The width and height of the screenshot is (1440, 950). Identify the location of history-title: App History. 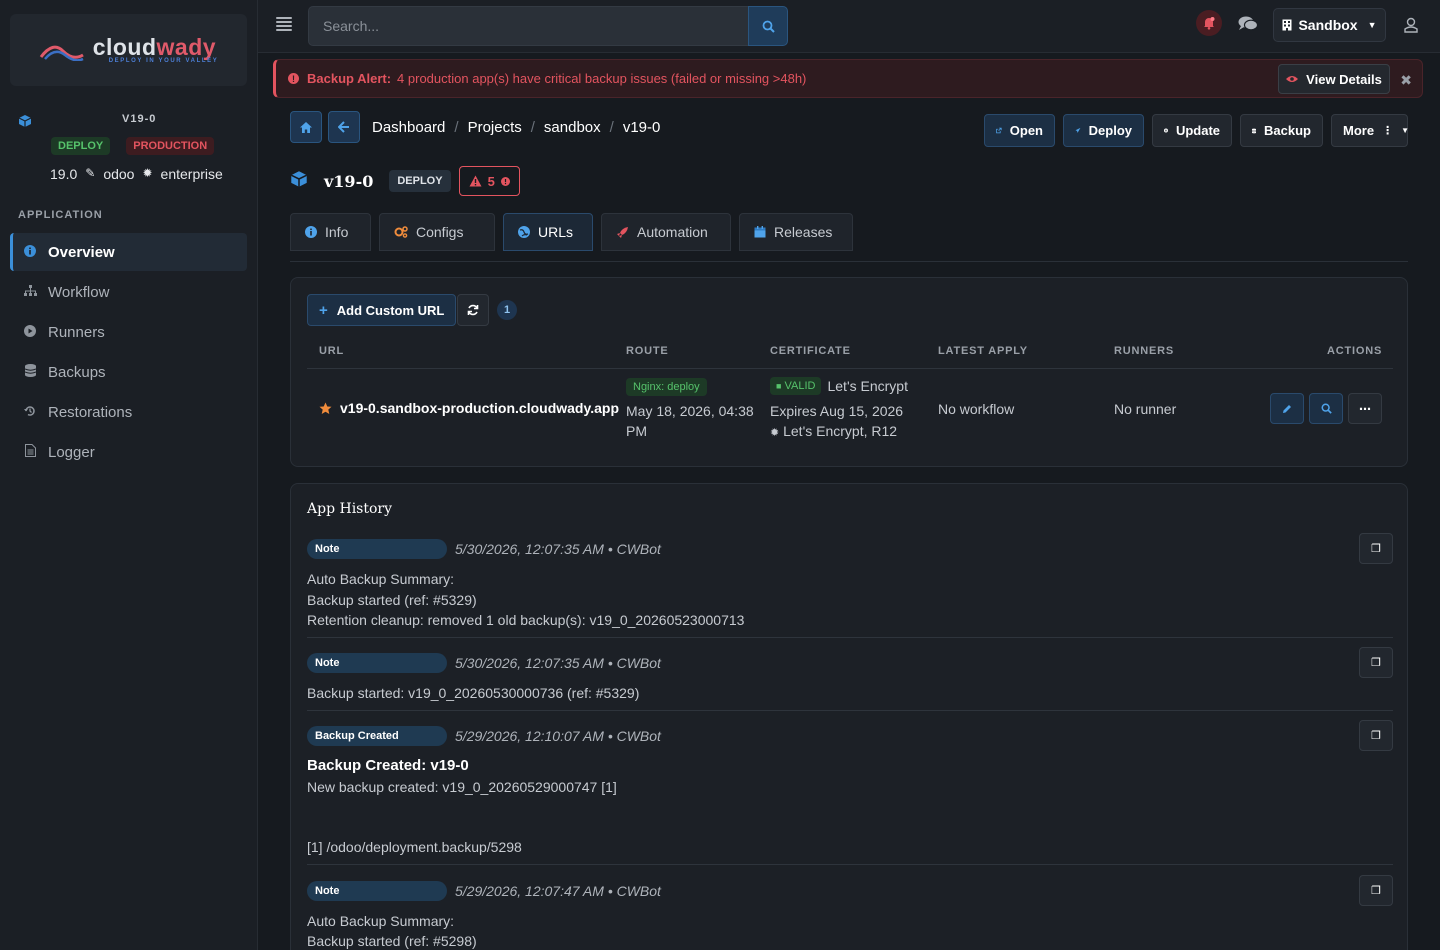
(350, 509).